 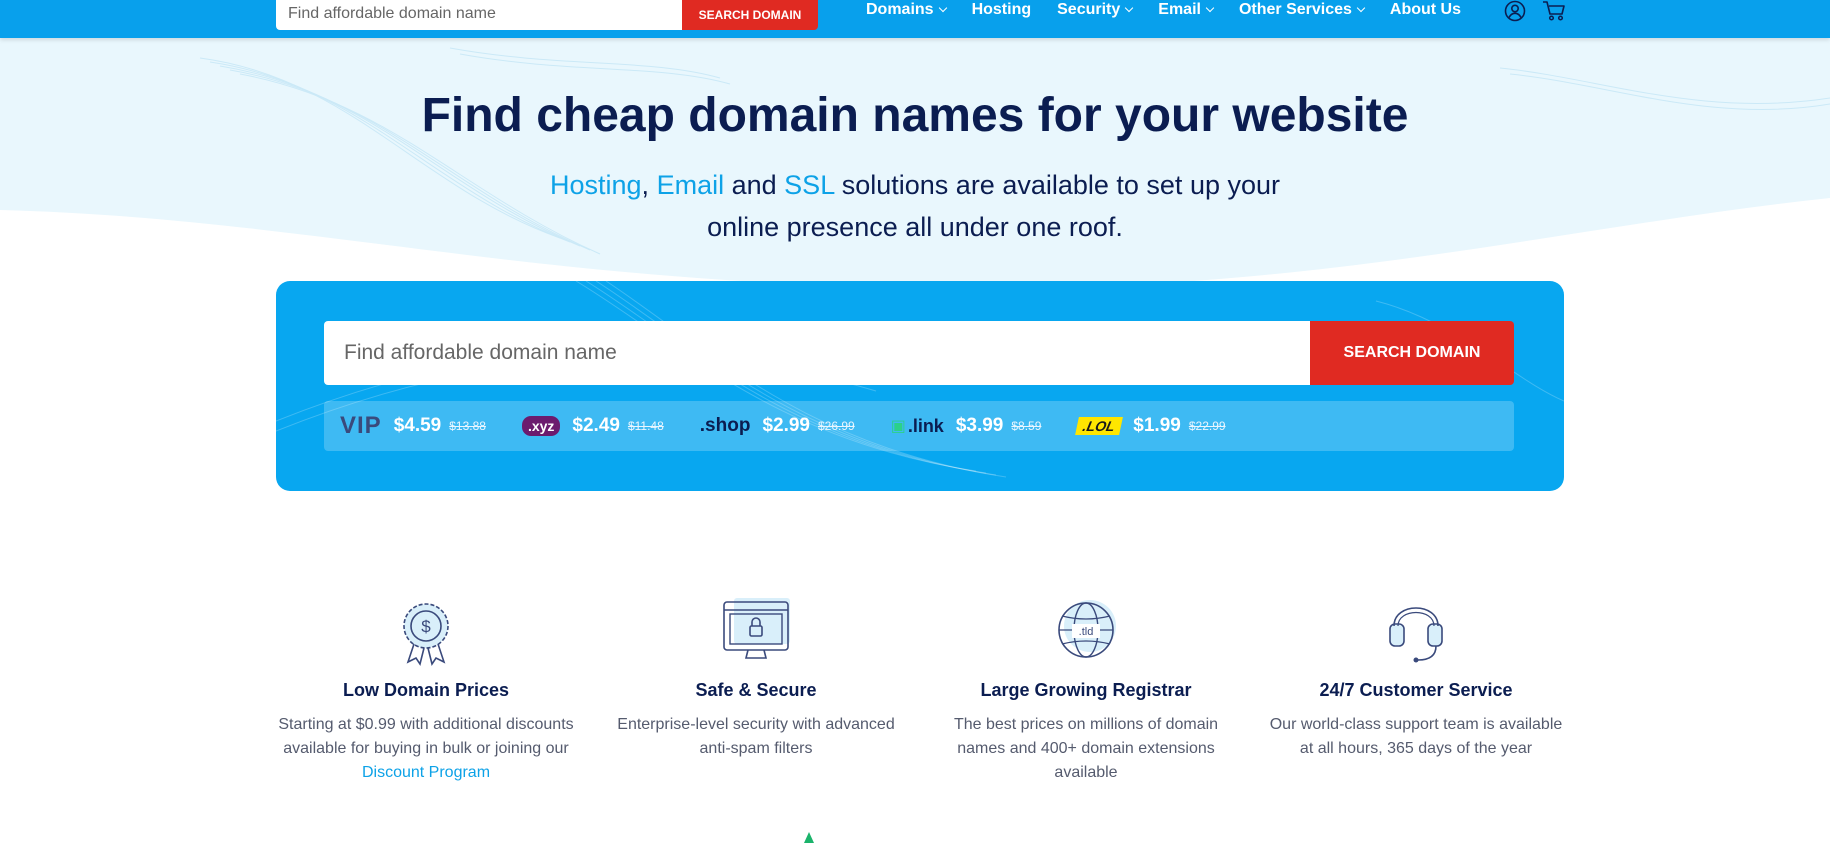 I want to click on dollar-award-icon: $, so click(x=426, y=634).